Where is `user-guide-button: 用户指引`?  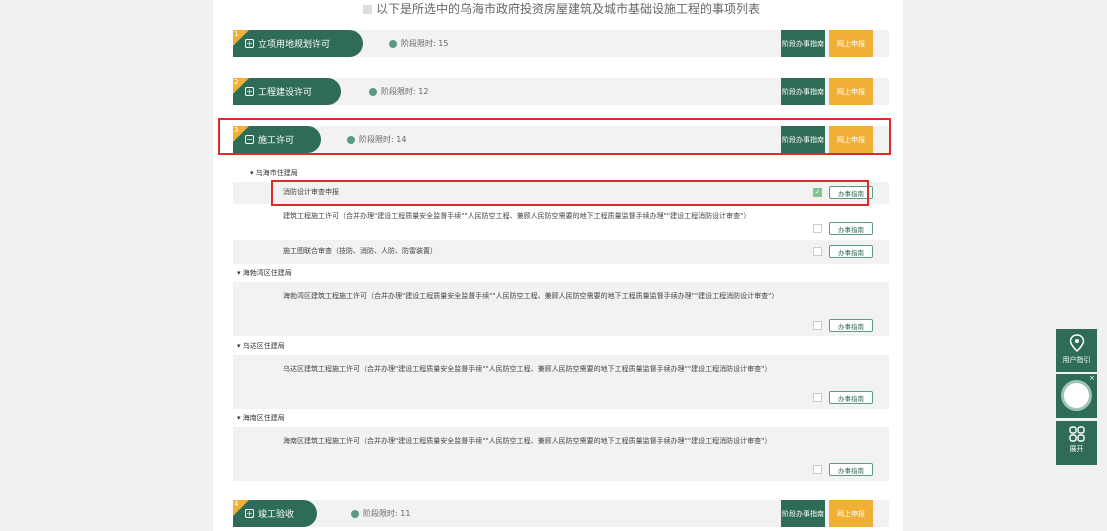
user-guide-button: 用户指引 is located at coordinates (1076, 350).